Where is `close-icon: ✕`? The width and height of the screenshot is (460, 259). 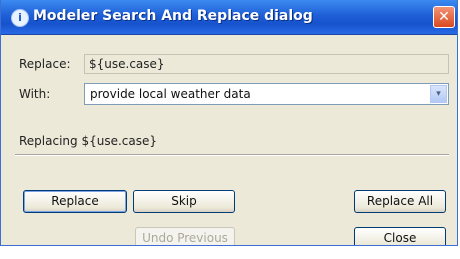
close-icon: ✕ is located at coordinates (444, 17).